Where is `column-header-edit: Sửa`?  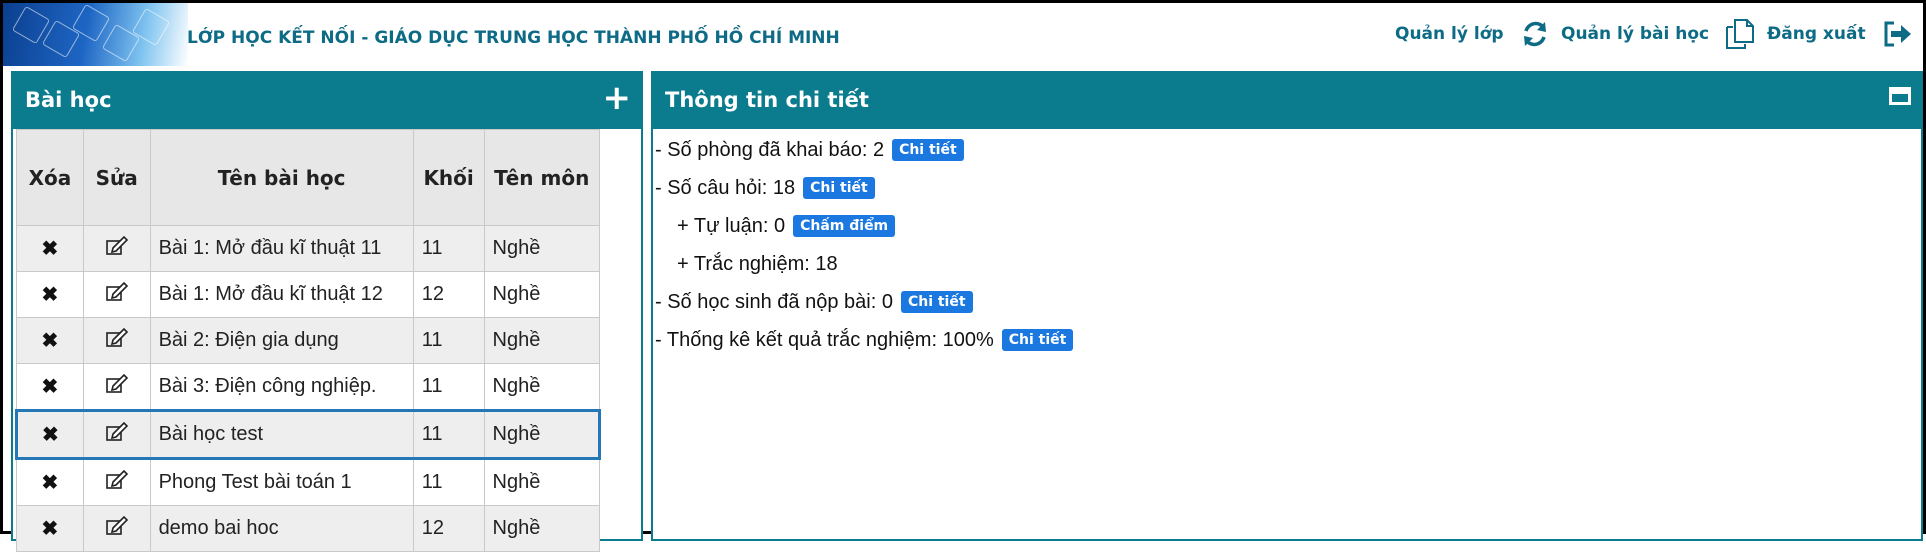 column-header-edit: Sửa is located at coordinates (116, 177).